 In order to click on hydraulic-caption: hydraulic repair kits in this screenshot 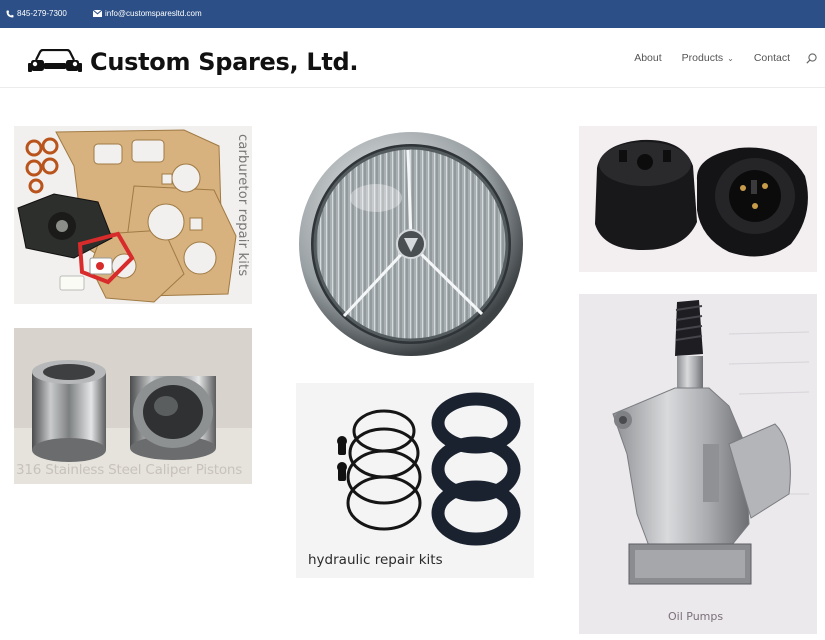, I will do `click(375, 560)`.